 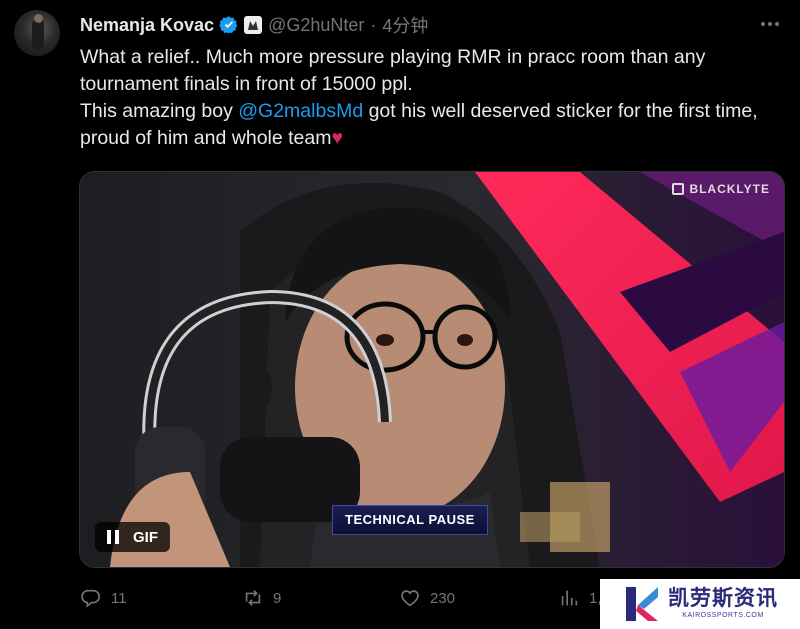 I want to click on heart-emoji: ♥, so click(x=337, y=138).